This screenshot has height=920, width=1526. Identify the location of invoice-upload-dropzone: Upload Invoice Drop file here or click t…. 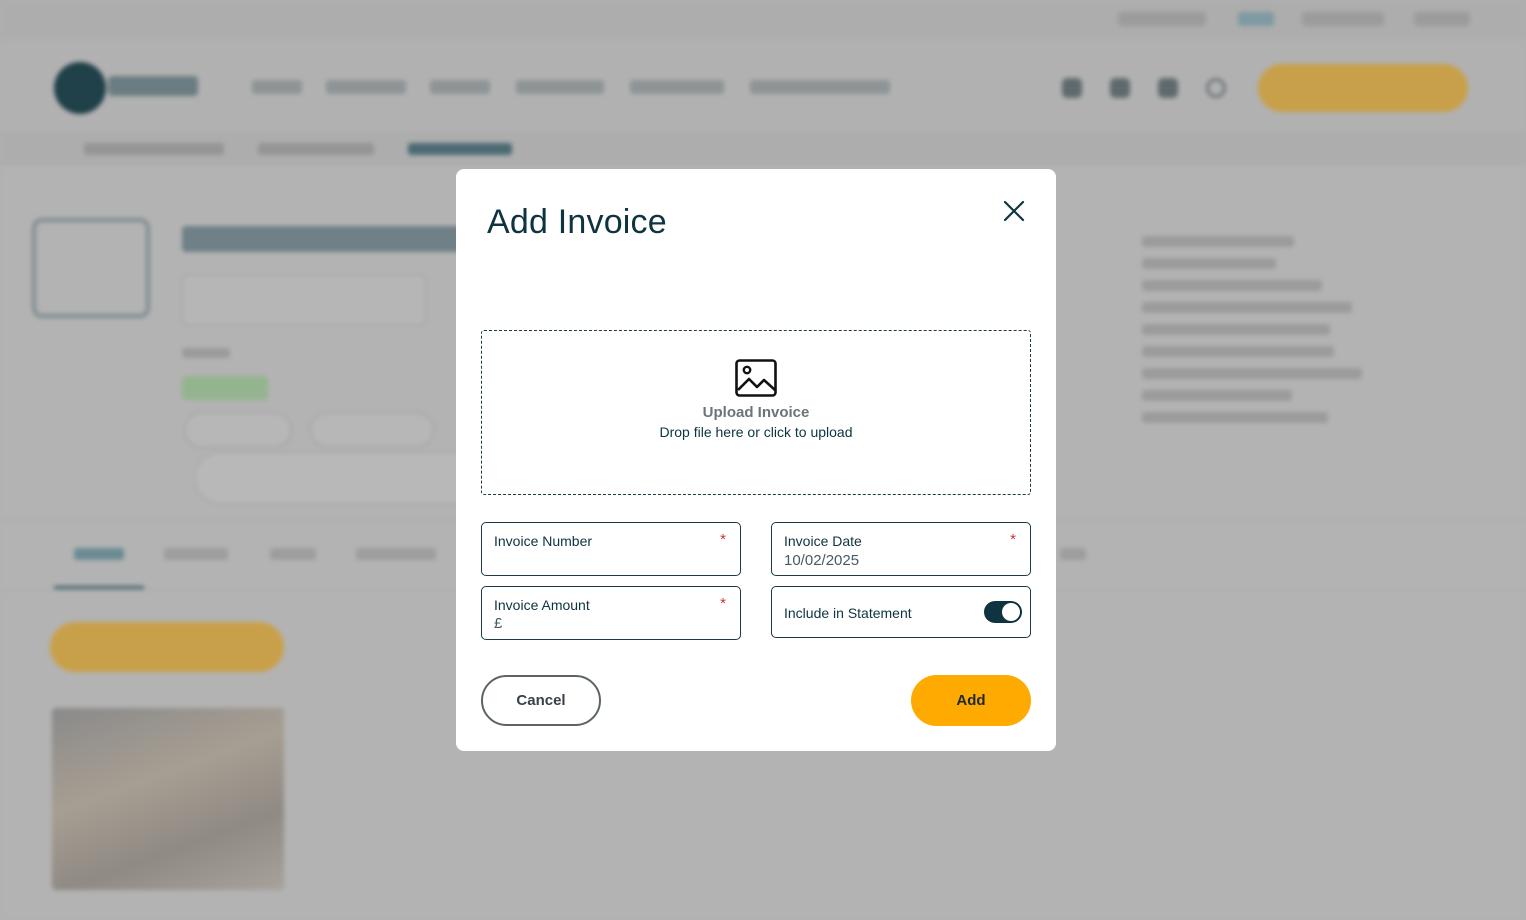
(756, 412).